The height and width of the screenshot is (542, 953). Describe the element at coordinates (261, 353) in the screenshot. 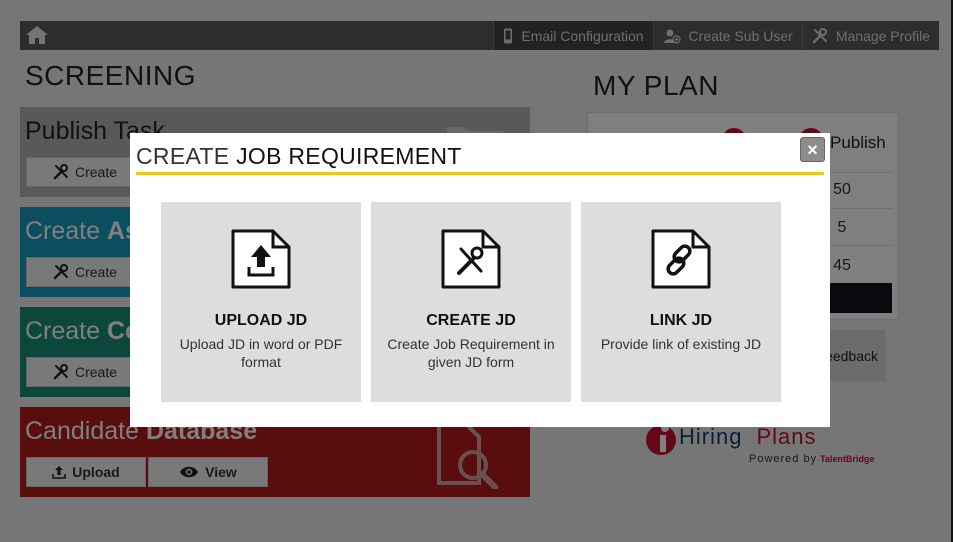

I see `option-description: Upload JD in word or PDF format` at that location.